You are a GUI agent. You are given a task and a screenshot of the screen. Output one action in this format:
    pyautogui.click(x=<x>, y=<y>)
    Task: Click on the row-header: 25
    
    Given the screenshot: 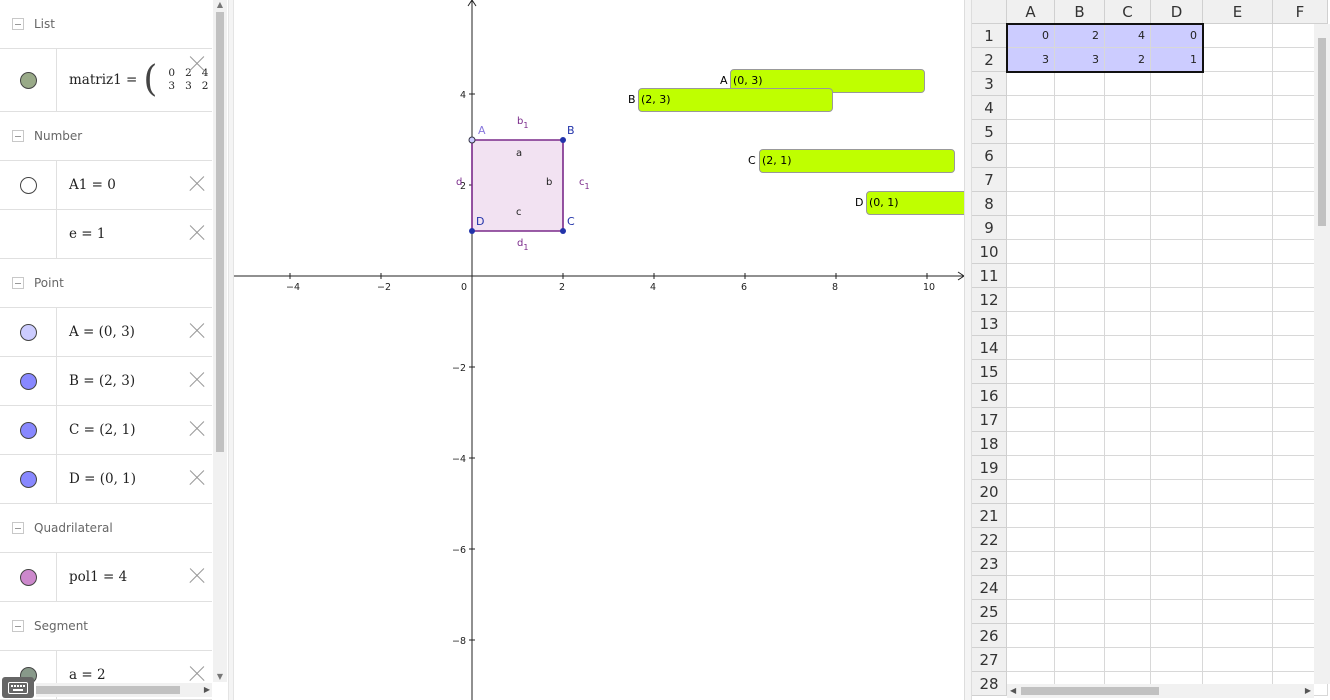 What is the action you would take?
    pyautogui.click(x=989, y=612)
    